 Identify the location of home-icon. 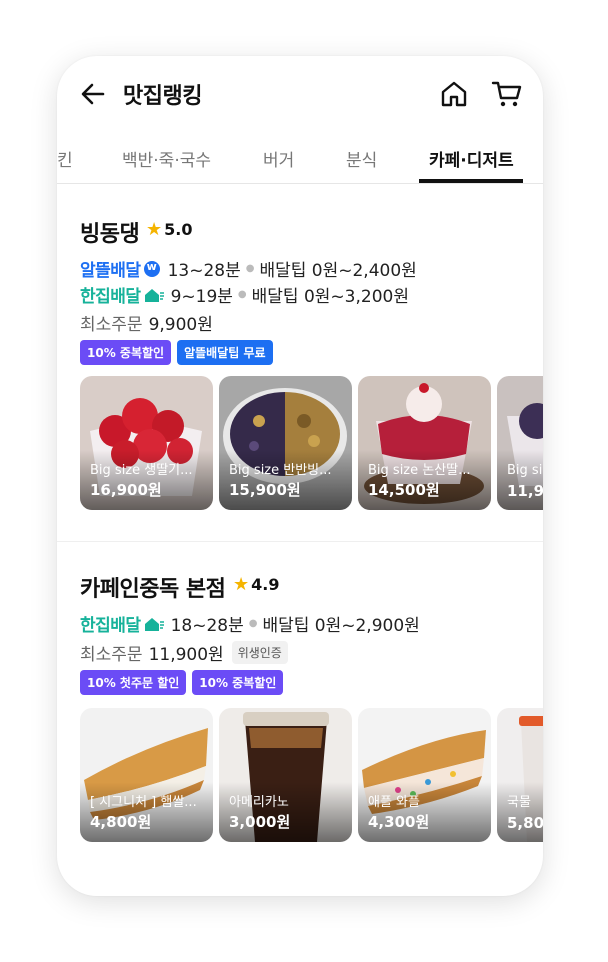
(454, 94).